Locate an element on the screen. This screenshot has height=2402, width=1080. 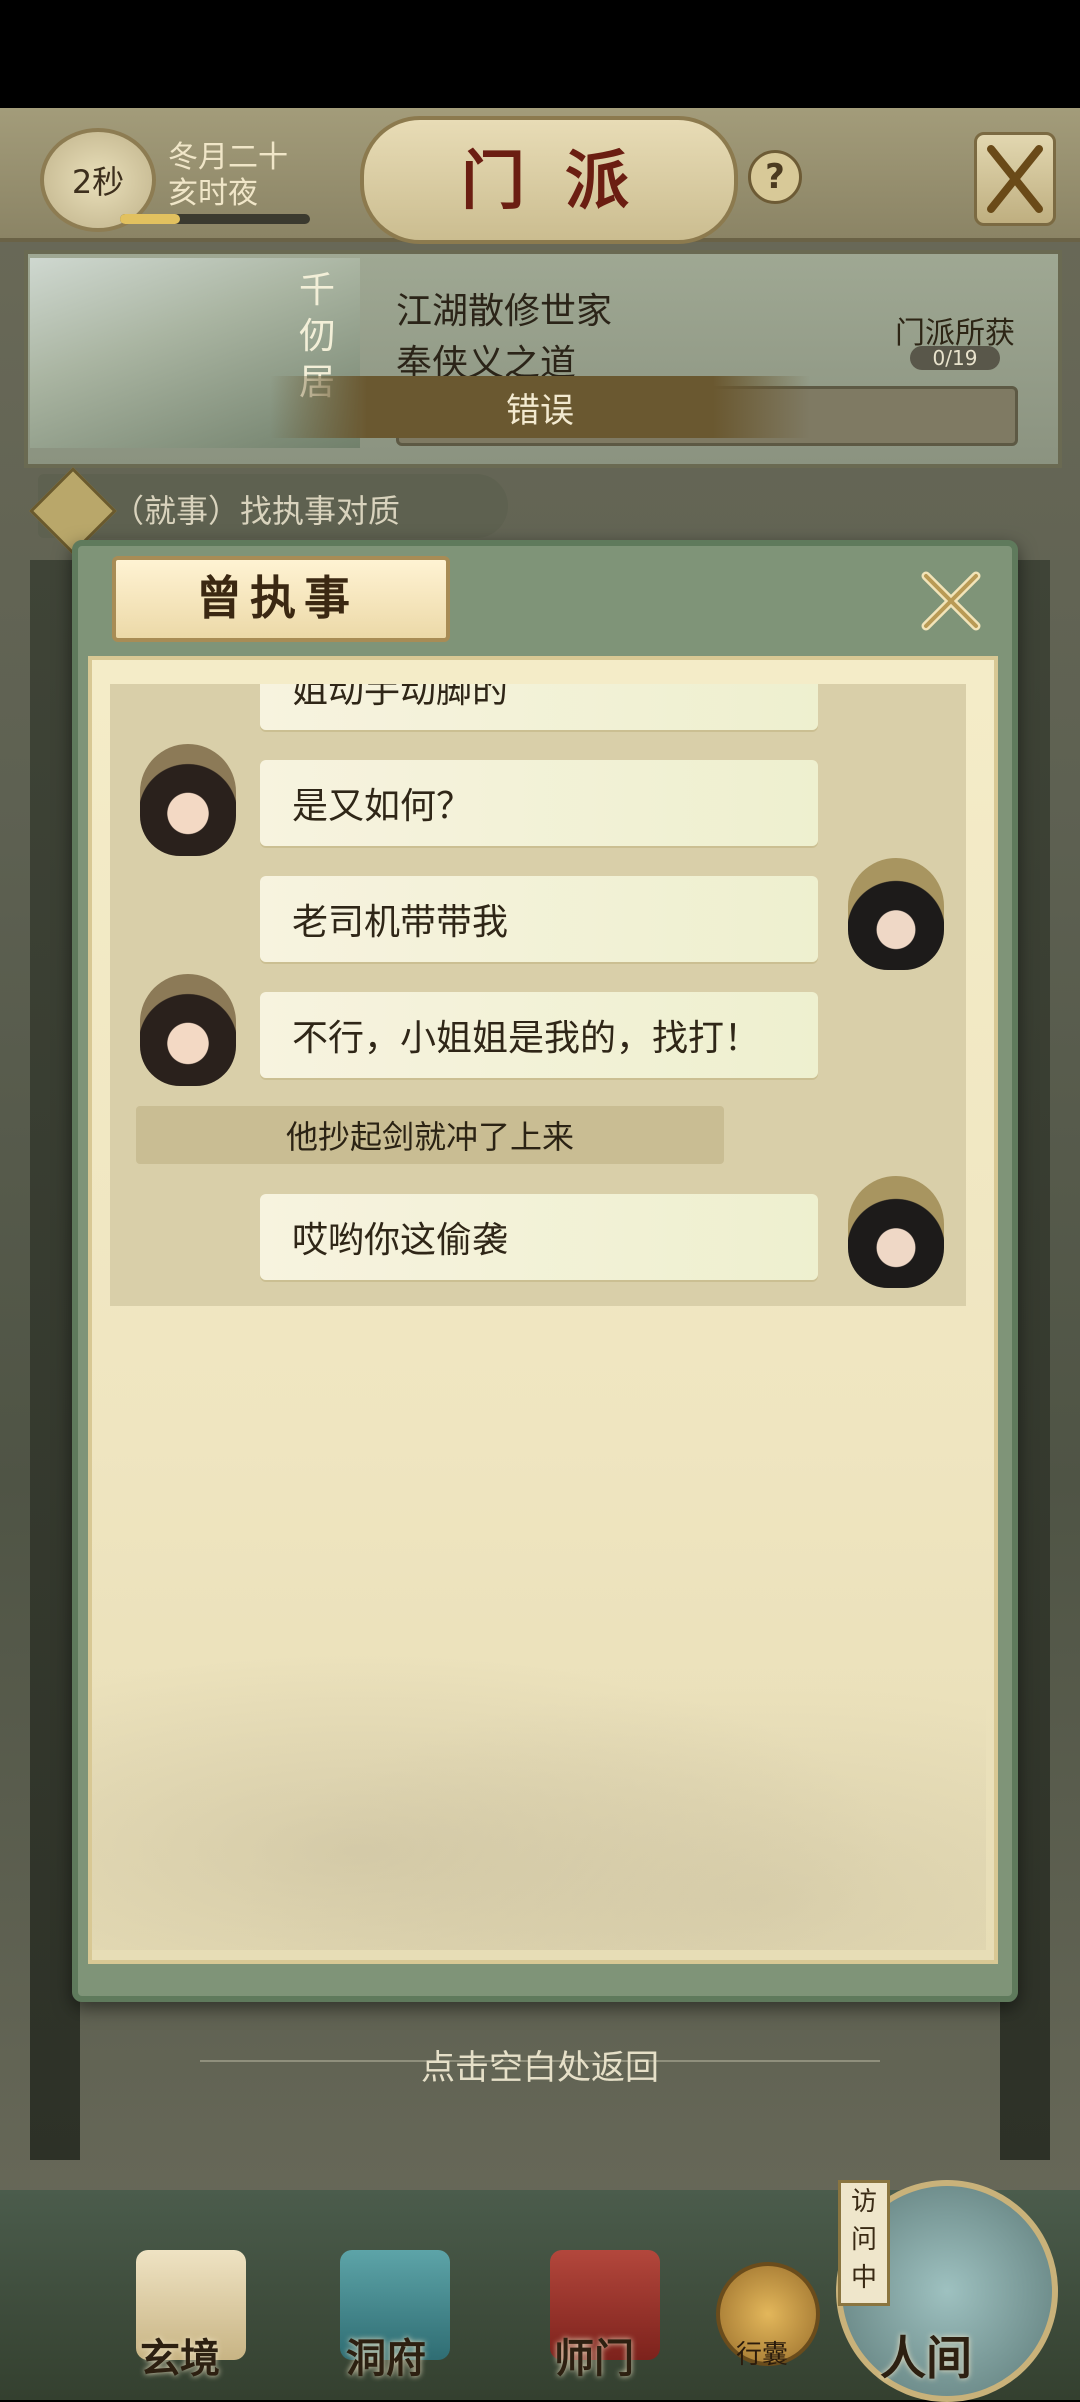
tap-to-return-hint: 点击空白处返回 is located at coordinates (540, 2064).